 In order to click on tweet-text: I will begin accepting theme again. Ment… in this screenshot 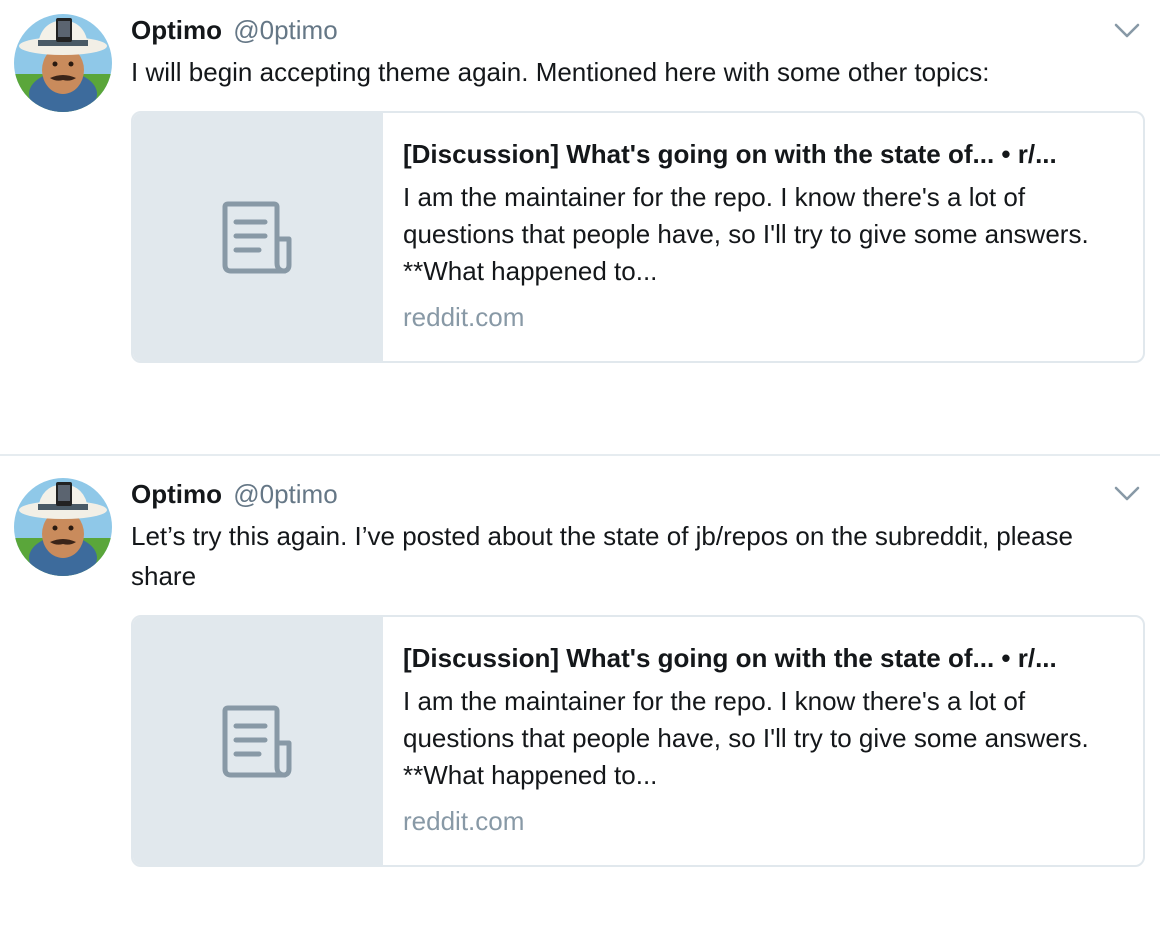, I will do `click(560, 72)`.